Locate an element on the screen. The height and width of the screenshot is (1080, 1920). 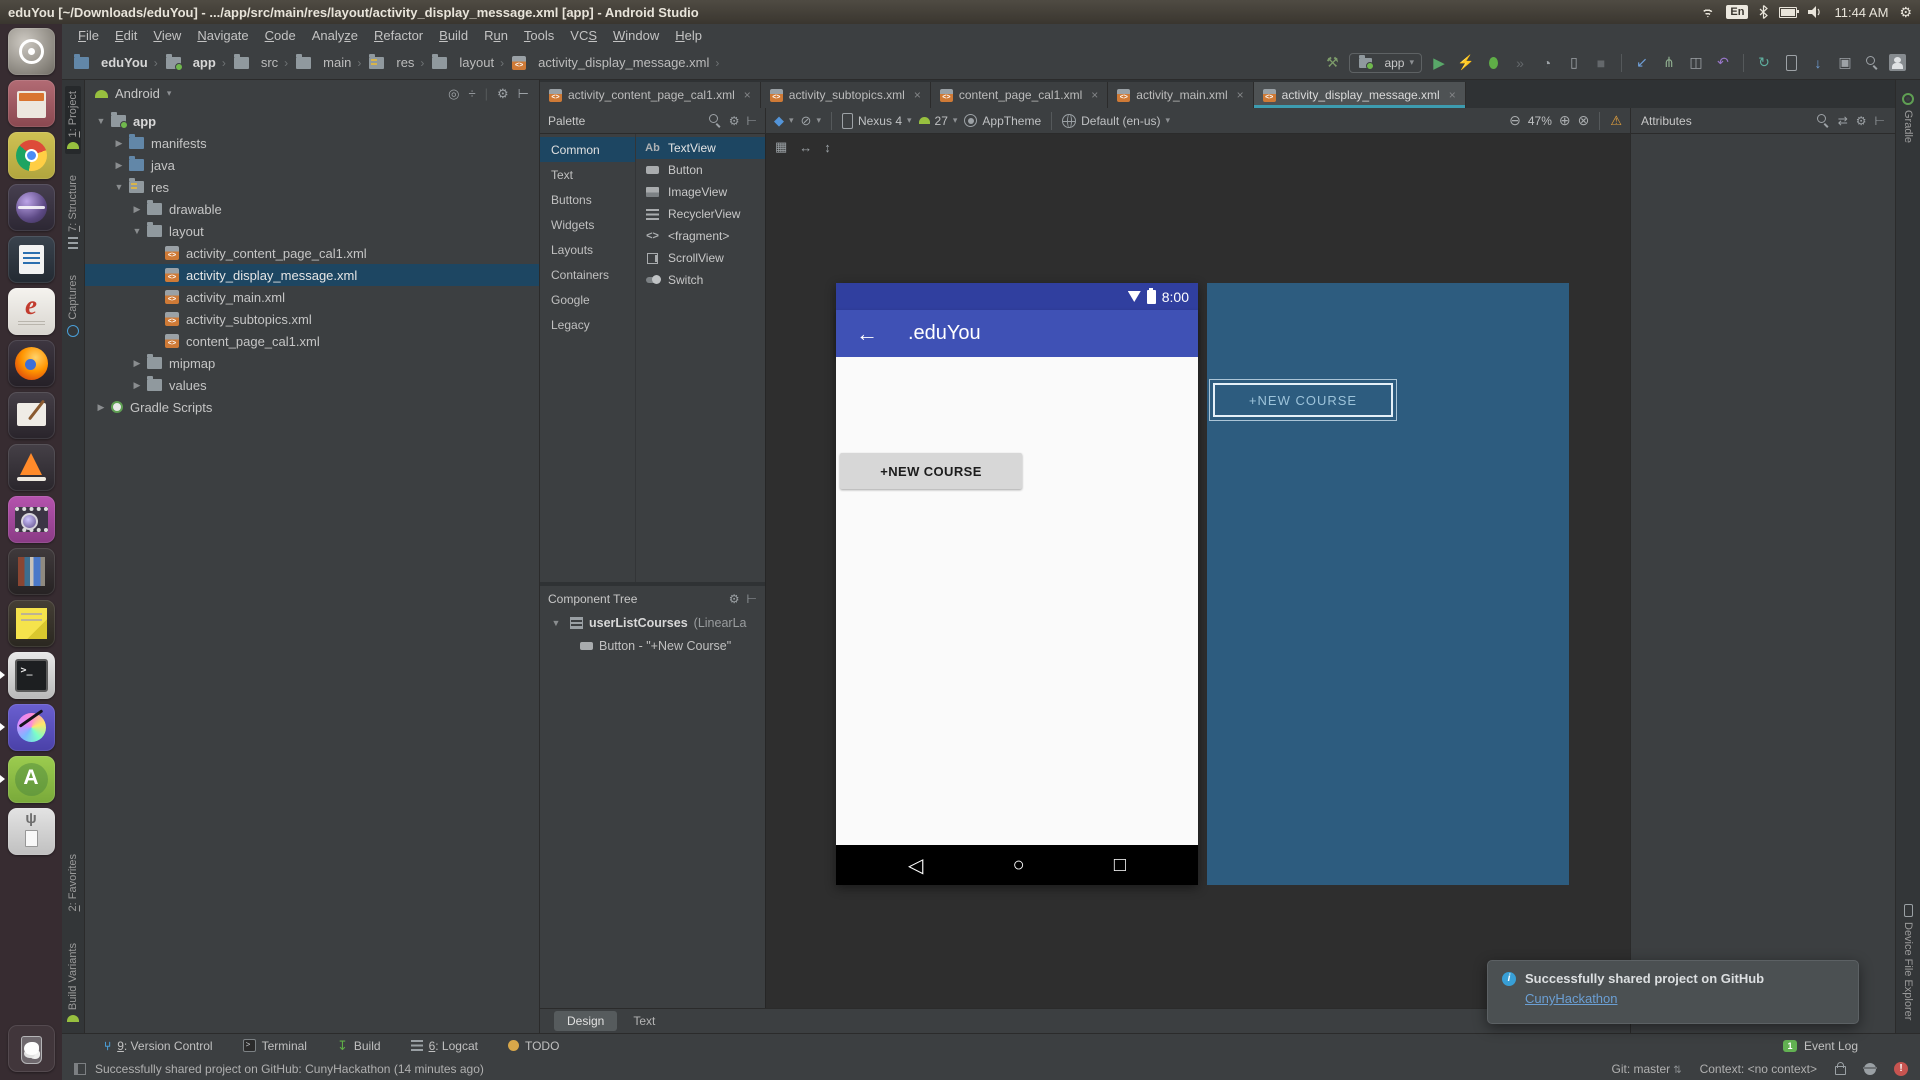
component-tree-button-item: Button - "+New Course" is located at coordinates (652, 645).